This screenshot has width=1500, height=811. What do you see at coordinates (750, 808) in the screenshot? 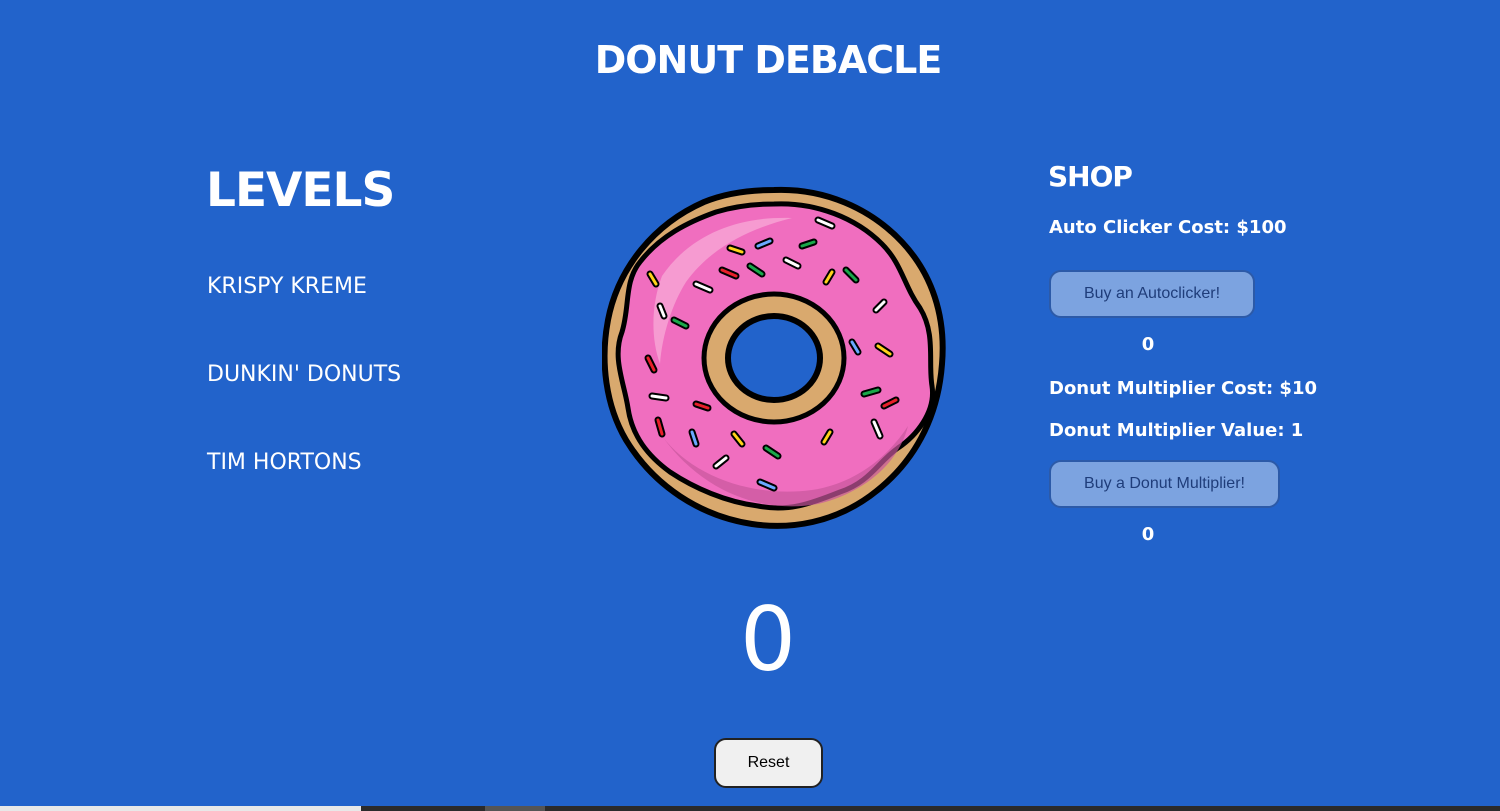
I see `horizontal-scrollbar` at bounding box center [750, 808].